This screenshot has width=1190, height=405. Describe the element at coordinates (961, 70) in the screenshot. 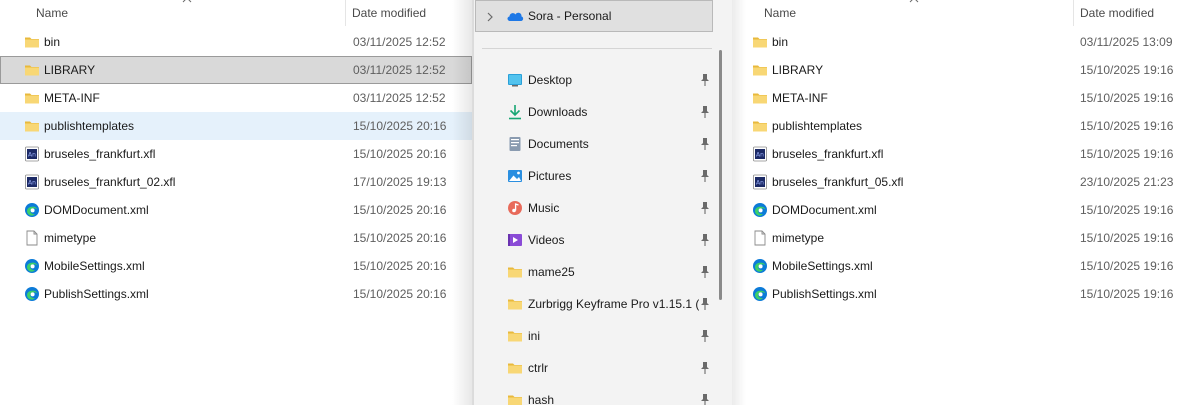

I see `file-row: LIBRARY 15/10/2025 19:16` at that location.